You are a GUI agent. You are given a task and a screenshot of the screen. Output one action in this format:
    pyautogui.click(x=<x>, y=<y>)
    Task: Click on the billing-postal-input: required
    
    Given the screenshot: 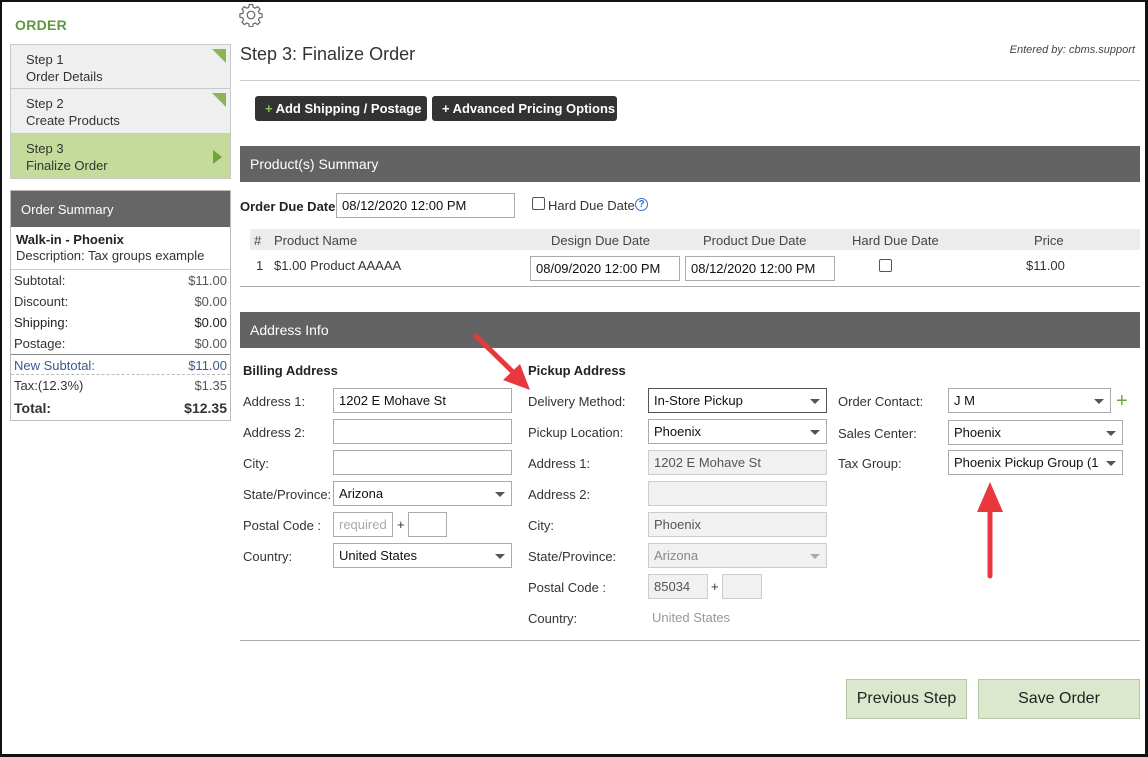 What is the action you would take?
    pyautogui.click(x=363, y=524)
    